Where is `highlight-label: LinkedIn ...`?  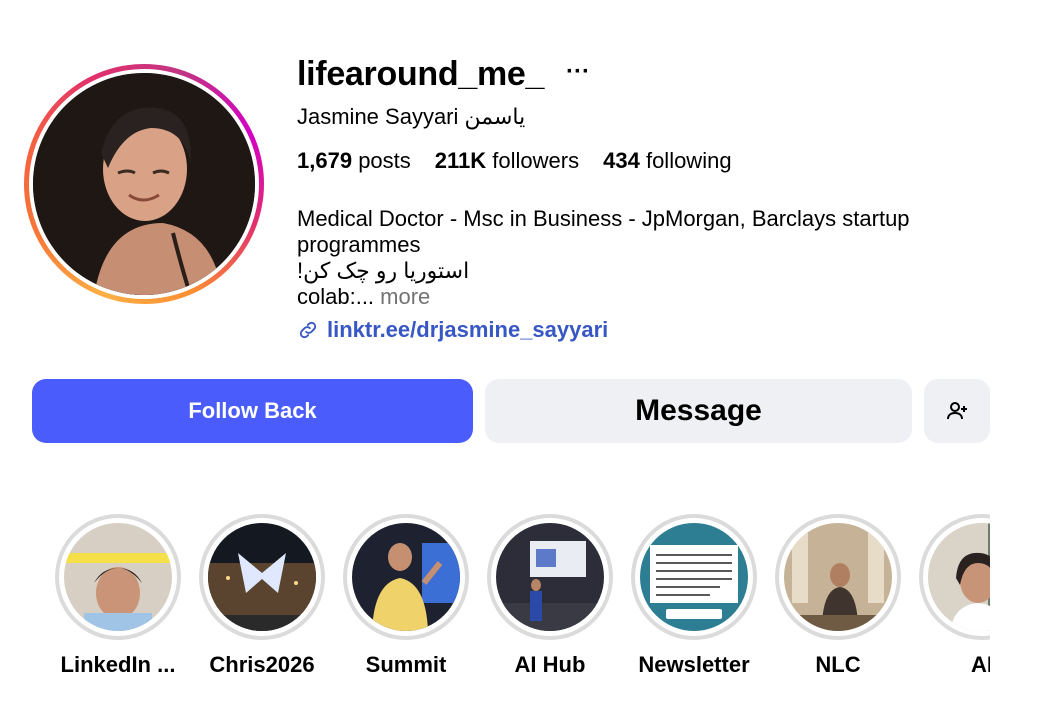 highlight-label: LinkedIn ... is located at coordinates (118, 664).